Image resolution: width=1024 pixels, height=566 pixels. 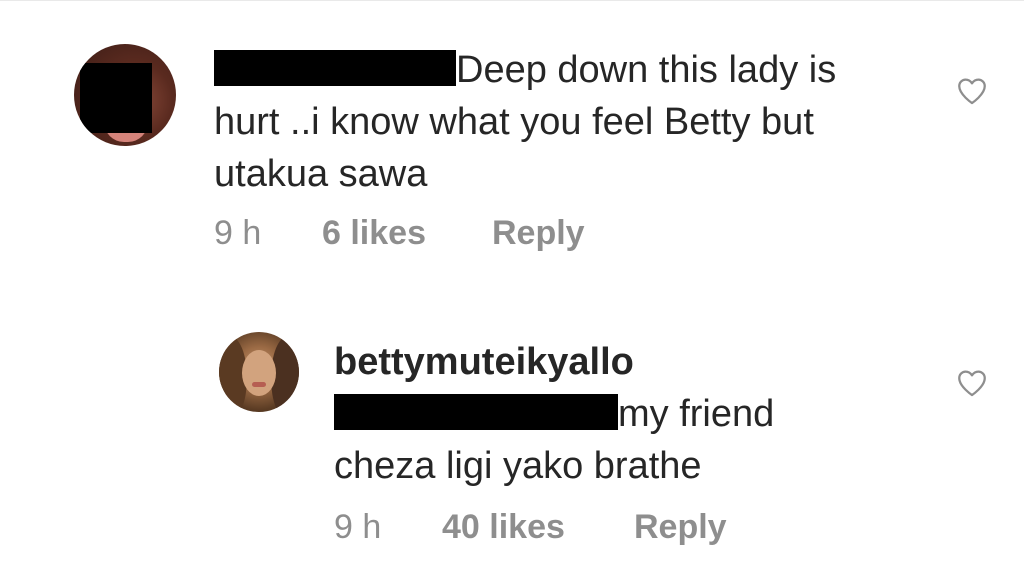 I want to click on likes-count: 40 likes, so click(x=503, y=527).